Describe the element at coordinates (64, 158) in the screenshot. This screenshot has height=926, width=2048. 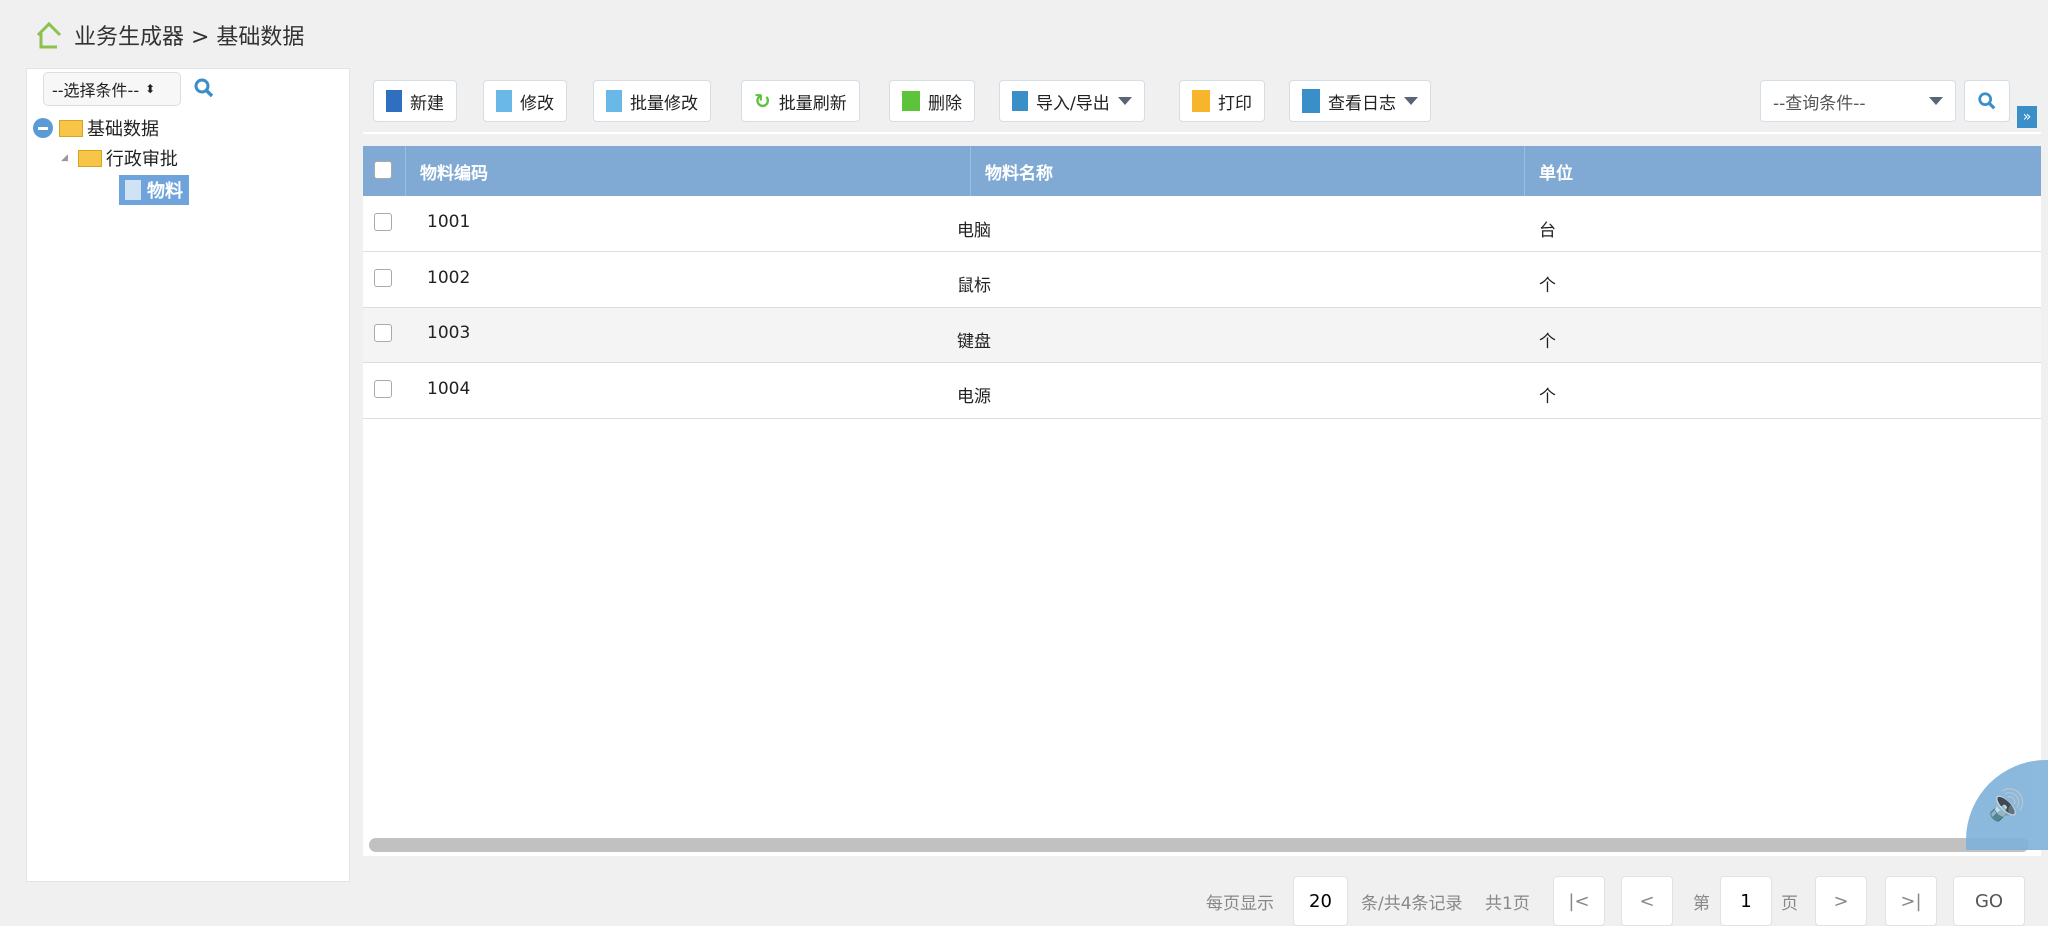
I see `expand-arrow-icon: ◢` at that location.